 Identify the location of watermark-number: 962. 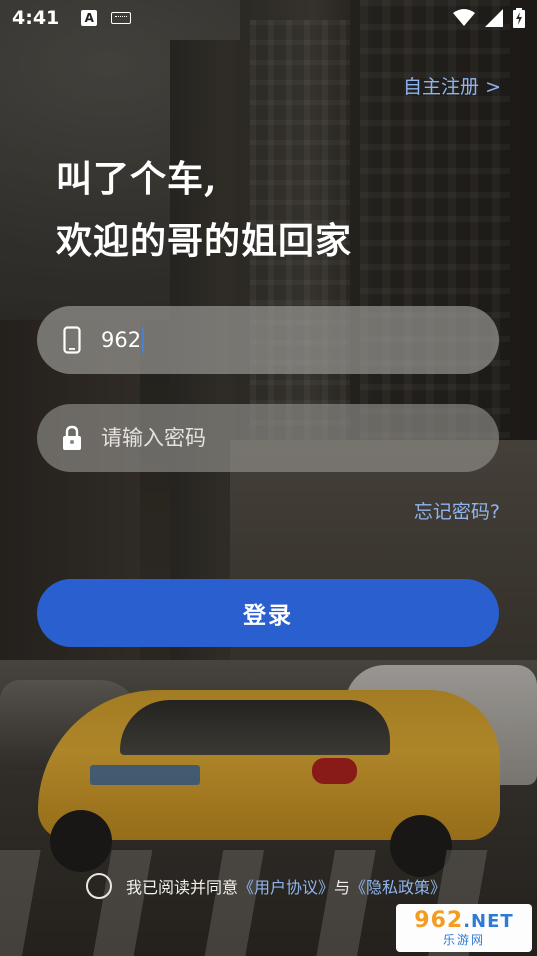
(439, 920).